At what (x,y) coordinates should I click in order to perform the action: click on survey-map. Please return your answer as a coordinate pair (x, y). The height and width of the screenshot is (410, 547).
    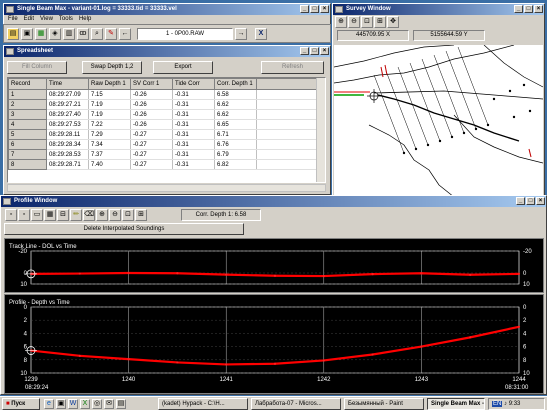
    Looking at the image, I should click on (438, 121).